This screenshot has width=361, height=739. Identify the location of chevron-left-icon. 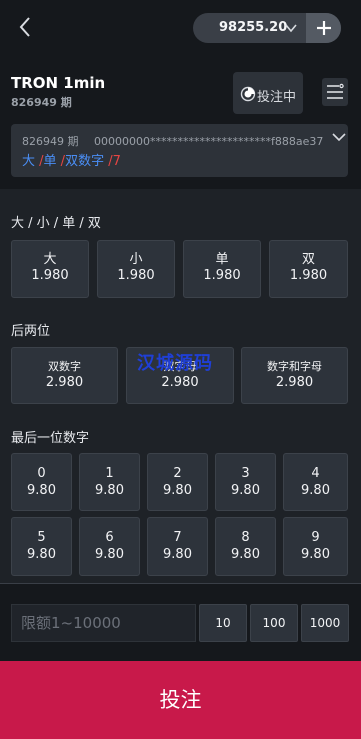
(24, 27).